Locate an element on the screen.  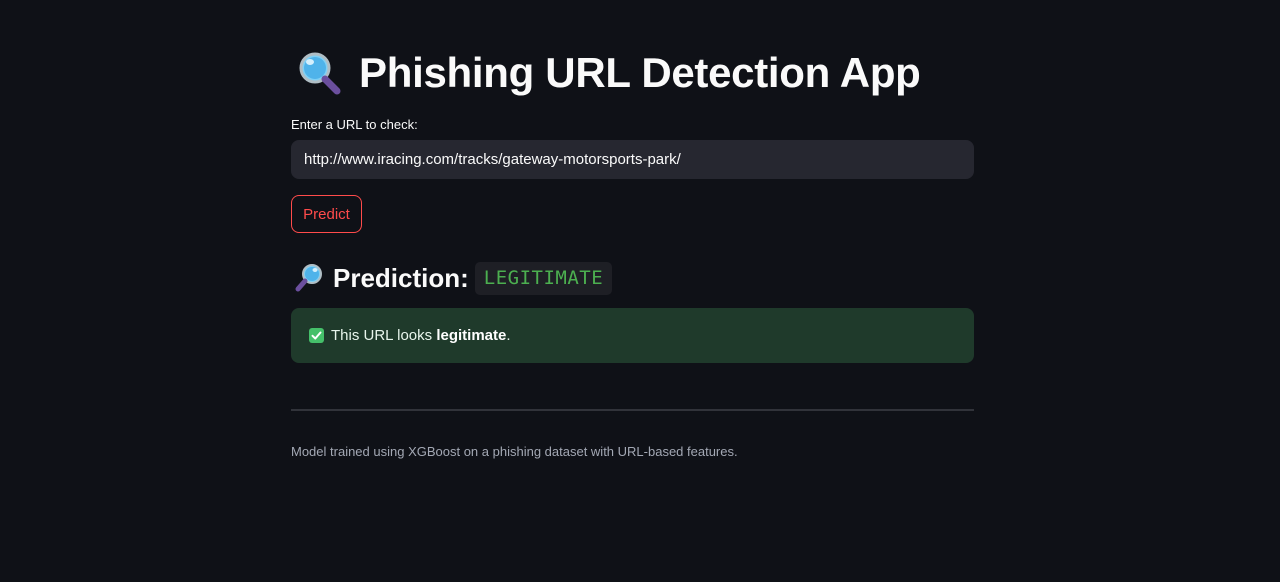
success-alert: This URL looks legitimate. is located at coordinates (632, 335).